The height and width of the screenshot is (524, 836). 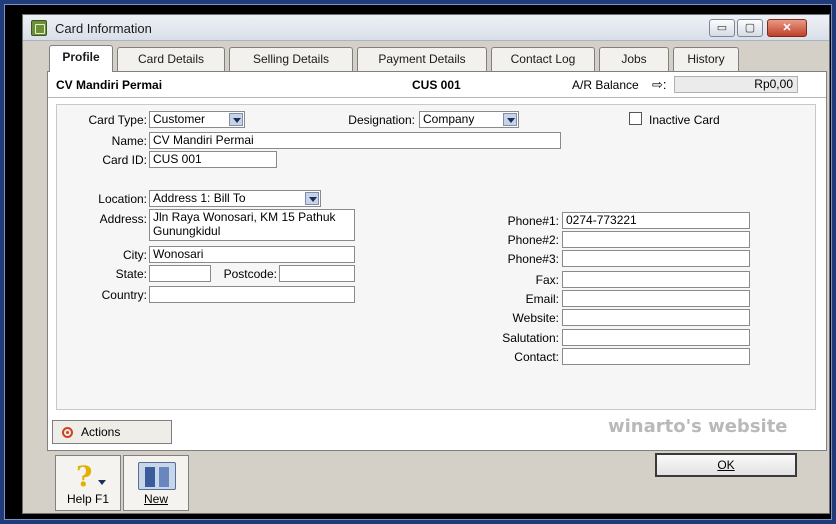 What do you see at coordinates (103, 28) in the screenshot?
I see `window-title: Card Information` at bounding box center [103, 28].